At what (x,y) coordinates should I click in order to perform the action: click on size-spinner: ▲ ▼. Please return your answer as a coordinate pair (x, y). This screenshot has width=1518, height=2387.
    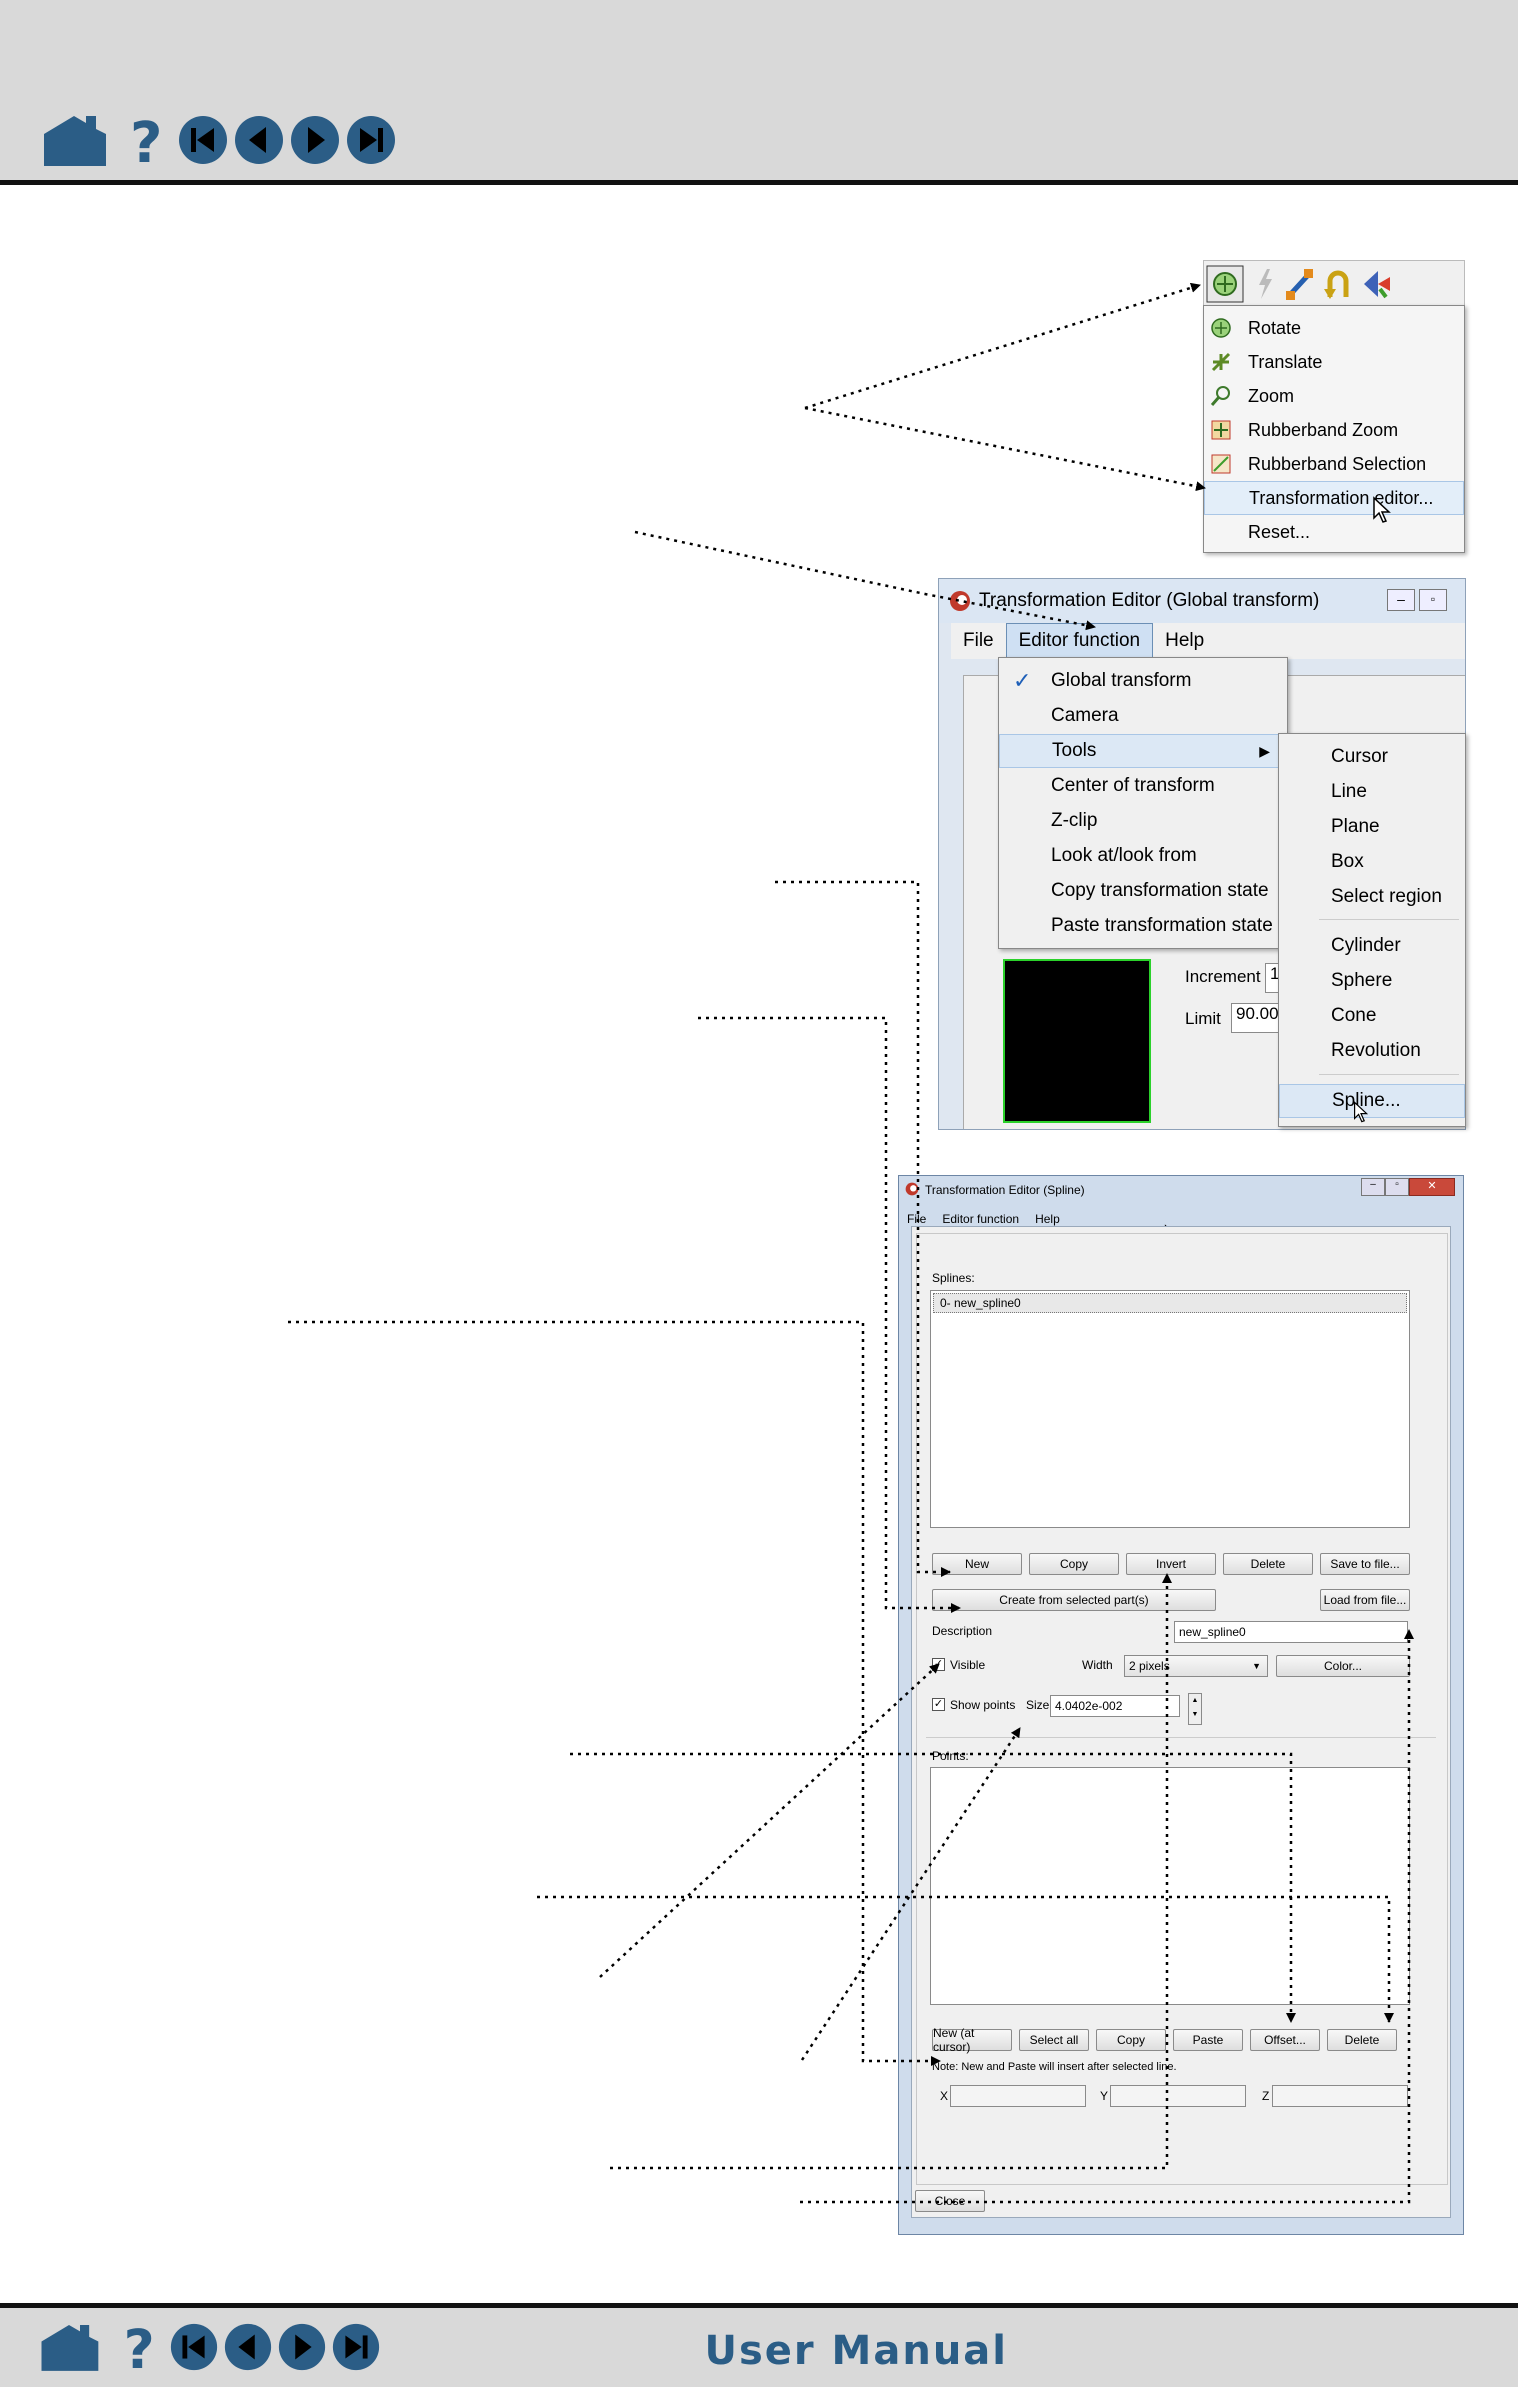
    Looking at the image, I should click on (1195, 1709).